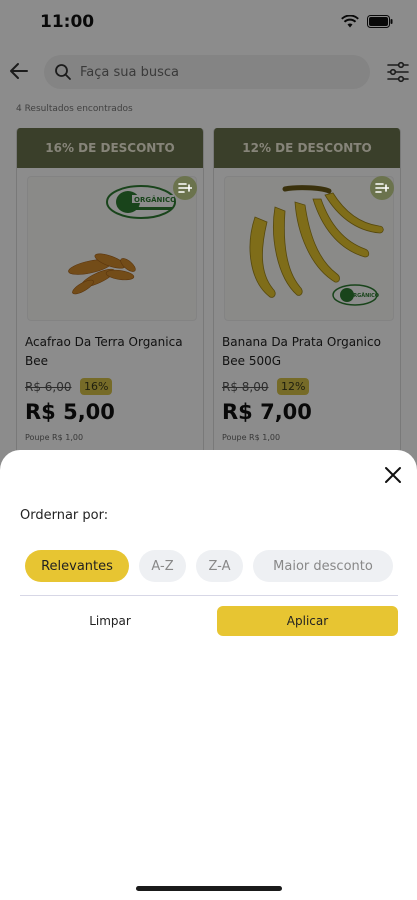  What do you see at coordinates (77, 566) in the screenshot?
I see `sort-option-relevantes: Relevantes` at bounding box center [77, 566].